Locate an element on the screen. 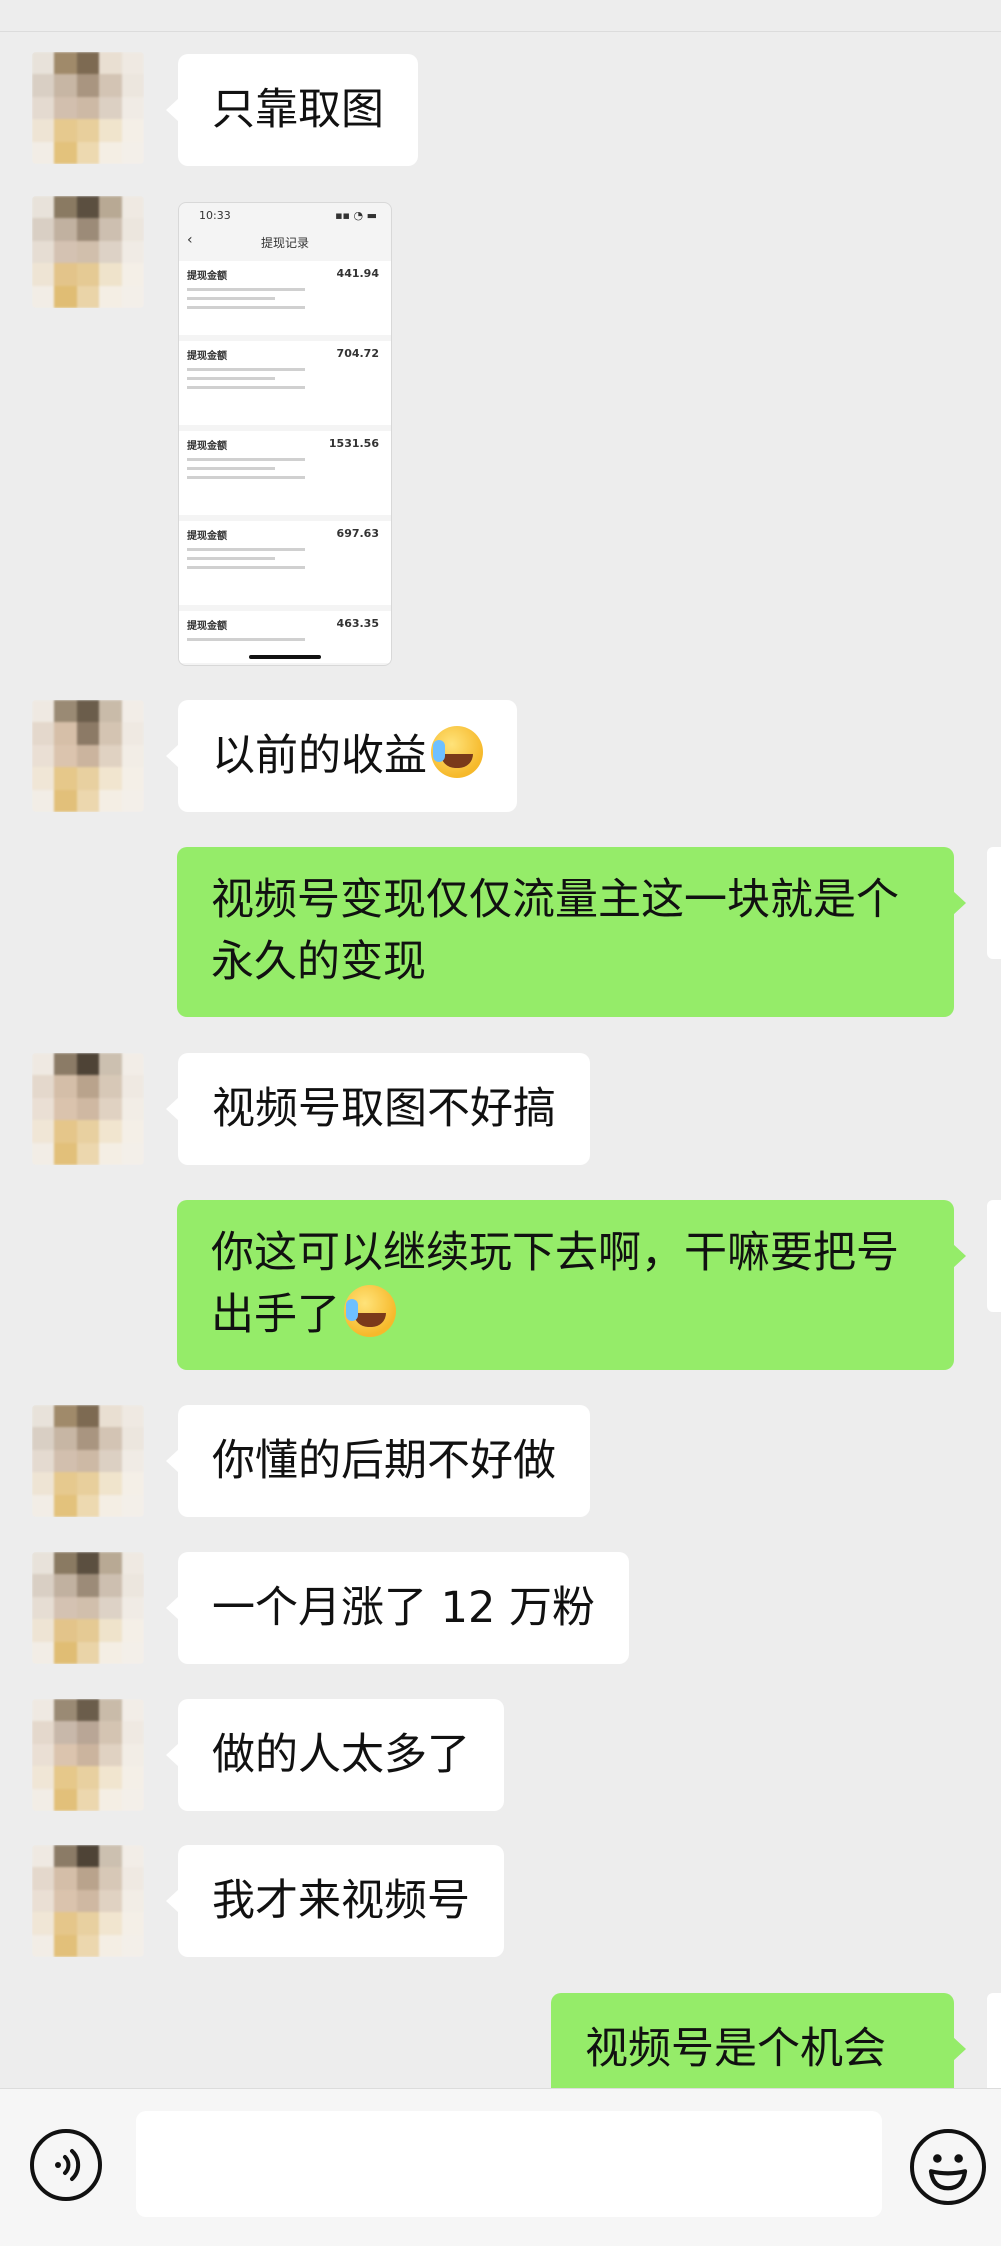  smiley-icon is located at coordinates (948, 2172).